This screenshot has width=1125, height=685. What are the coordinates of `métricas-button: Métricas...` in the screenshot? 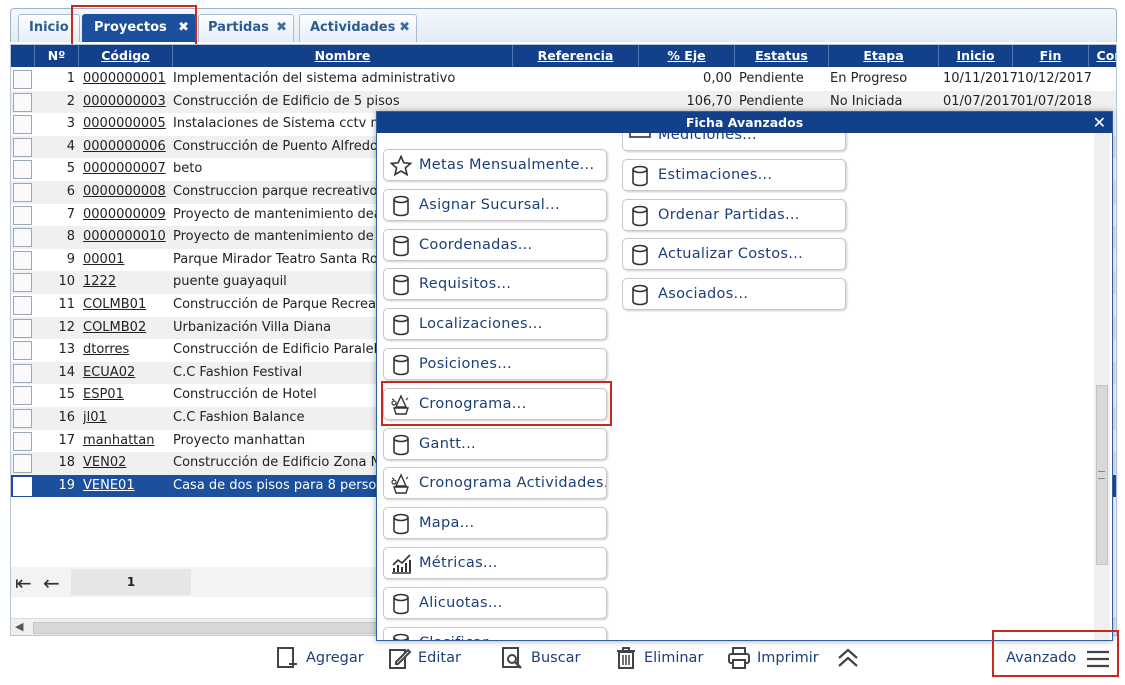 It's located at (495, 563).